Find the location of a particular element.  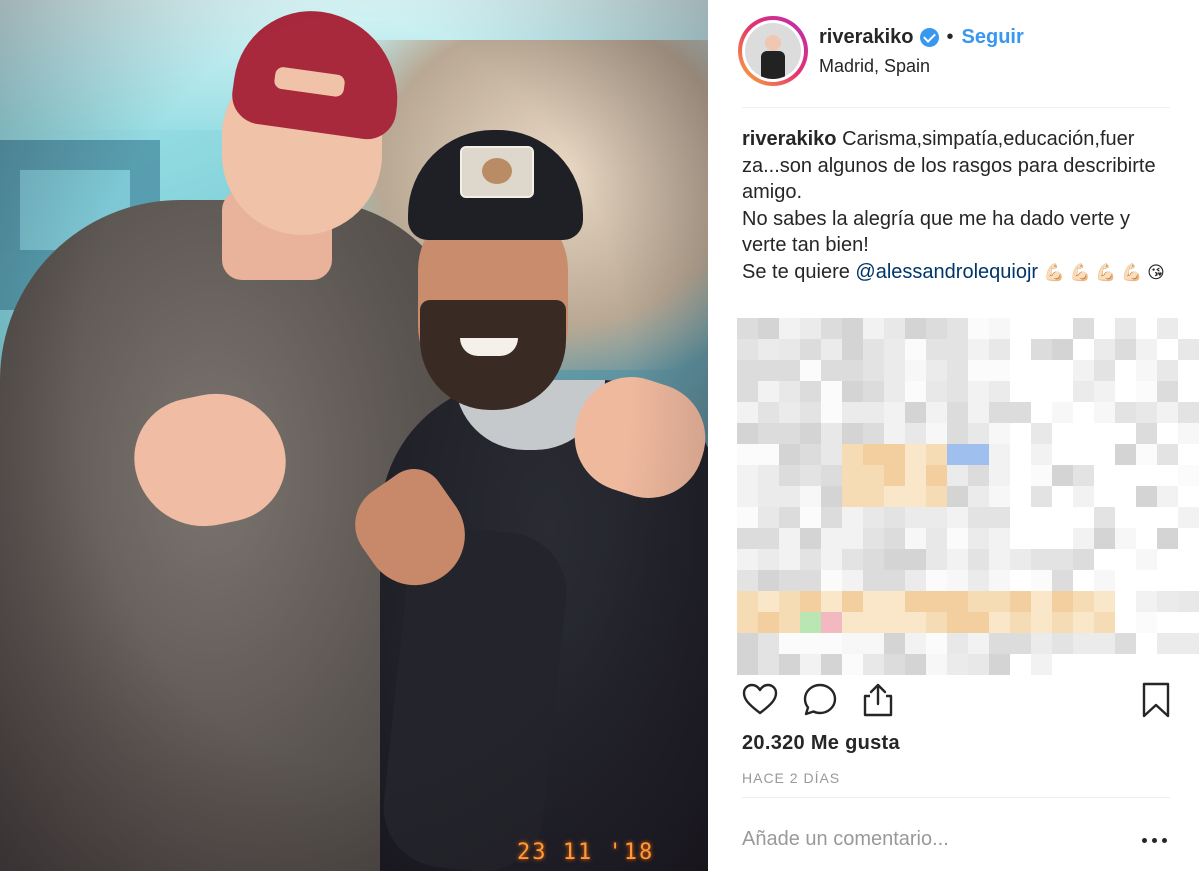

comment-input is located at coordinates (932, 839).